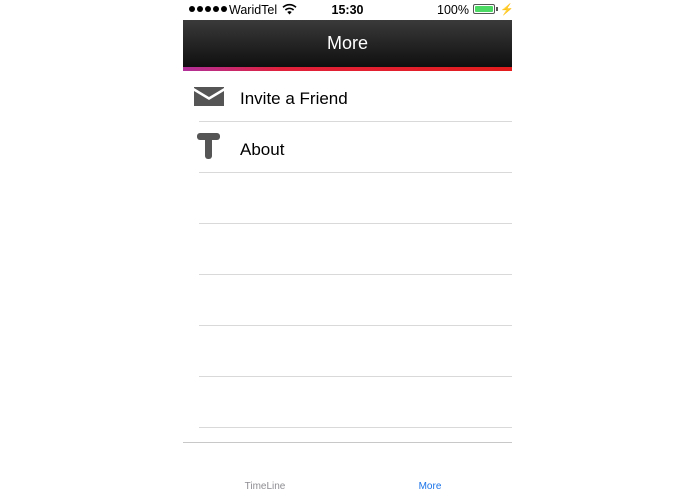 This screenshot has height=494, width=695. I want to click on menu-item-label: Invite a Friend, so click(294, 98).